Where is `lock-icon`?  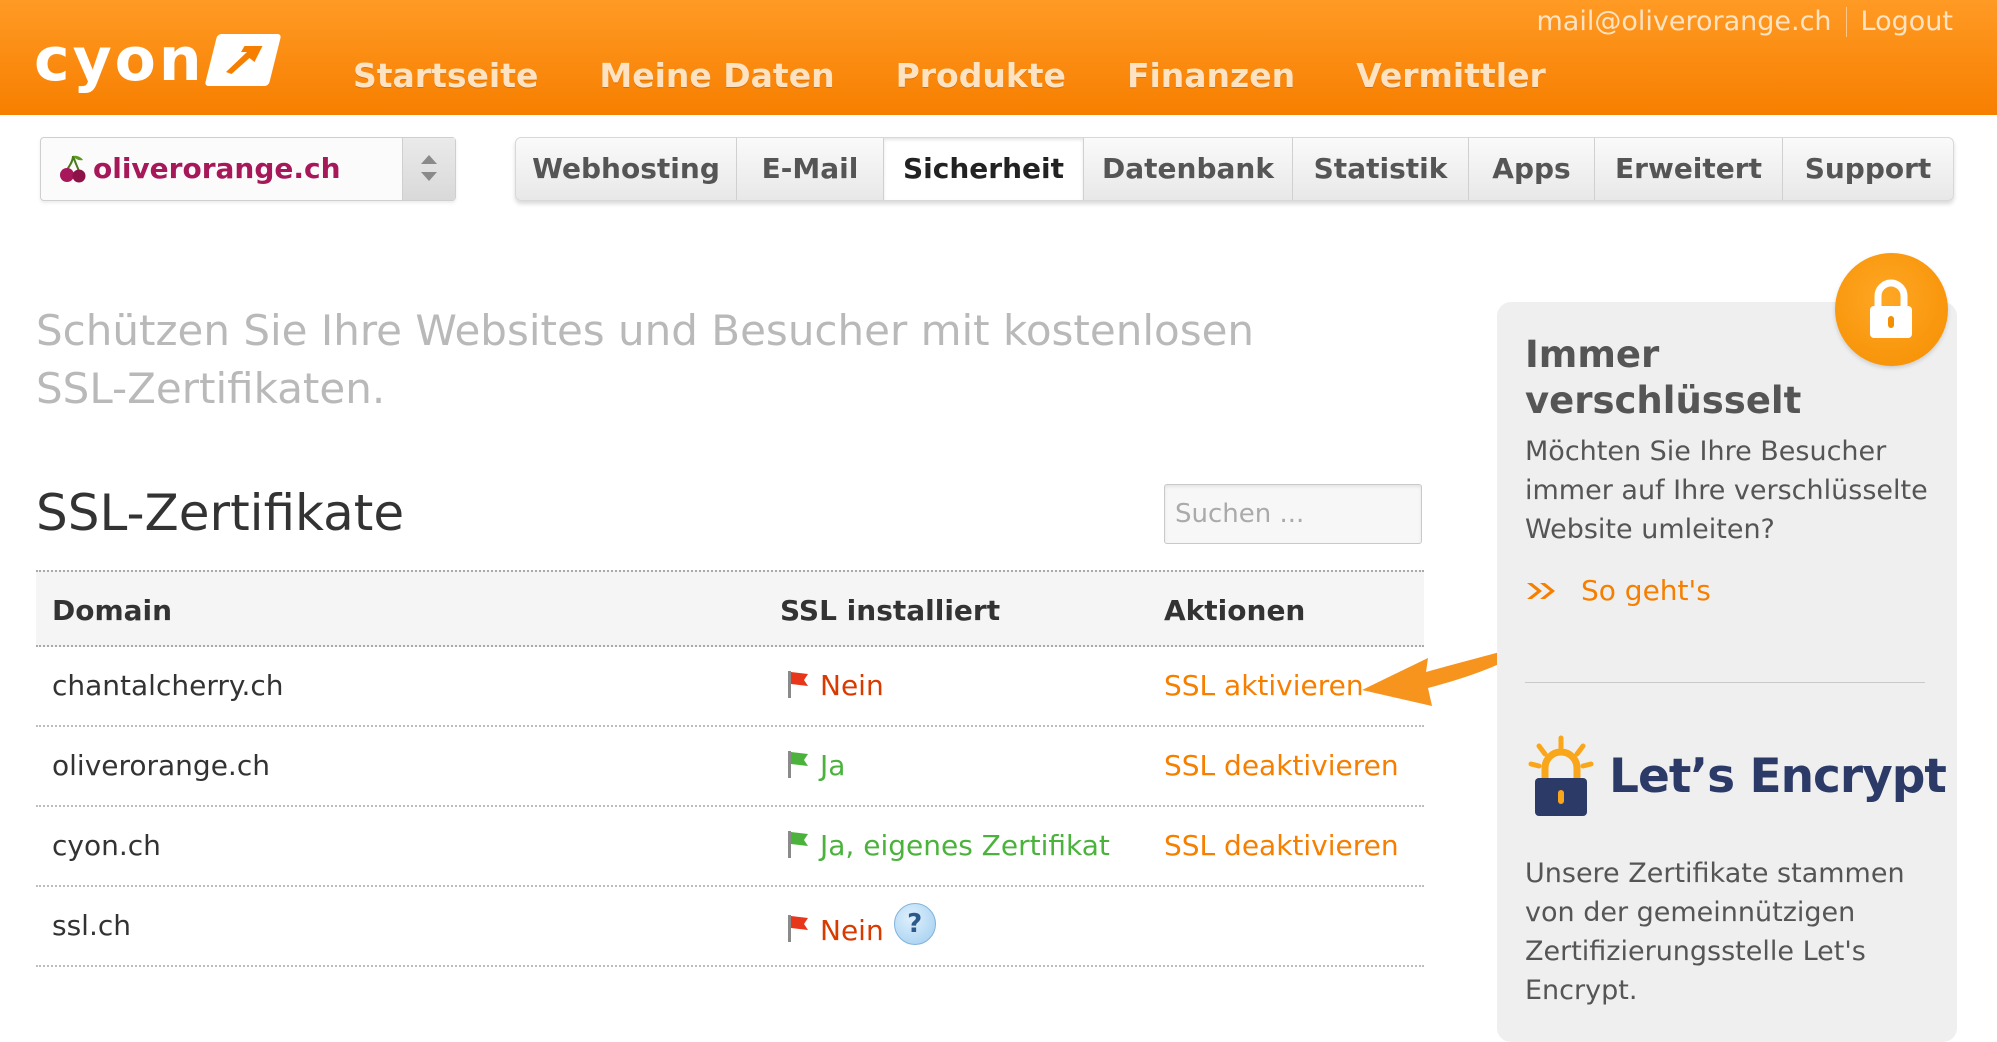 lock-icon is located at coordinates (1891, 308).